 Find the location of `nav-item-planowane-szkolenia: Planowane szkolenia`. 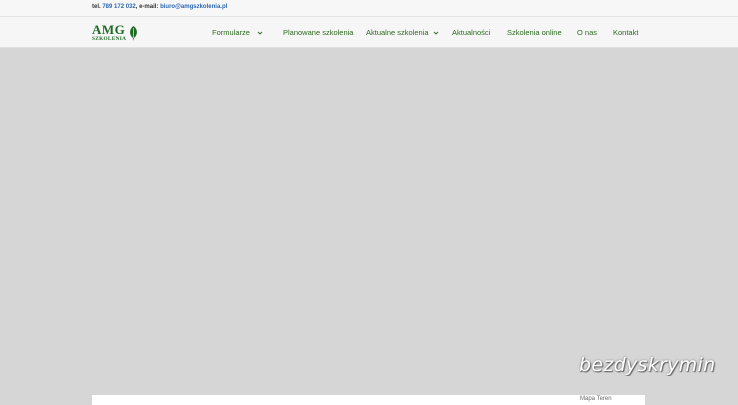

nav-item-planowane-szkolenia: Planowane szkolenia is located at coordinates (318, 33).